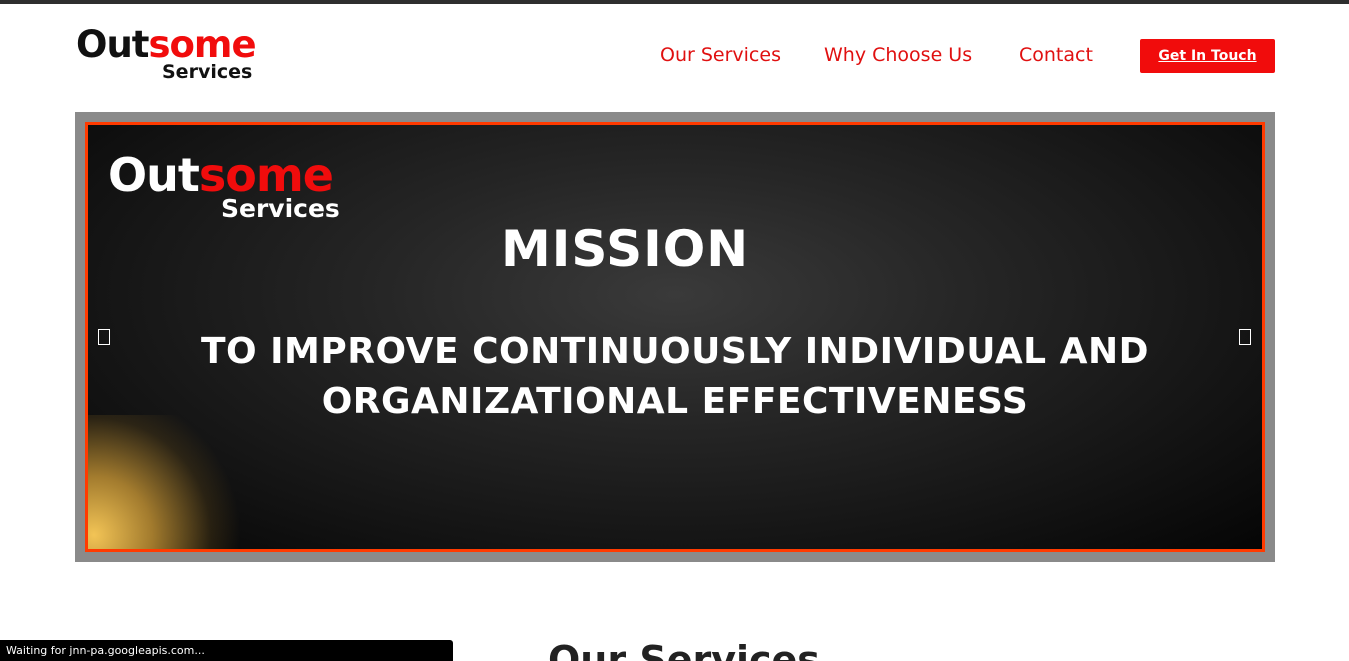 This screenshot has height=661, width=1349. Describe the element at coordinates (625, 249) in the screenshot. I see `mission-heading: MISSION` at that location.